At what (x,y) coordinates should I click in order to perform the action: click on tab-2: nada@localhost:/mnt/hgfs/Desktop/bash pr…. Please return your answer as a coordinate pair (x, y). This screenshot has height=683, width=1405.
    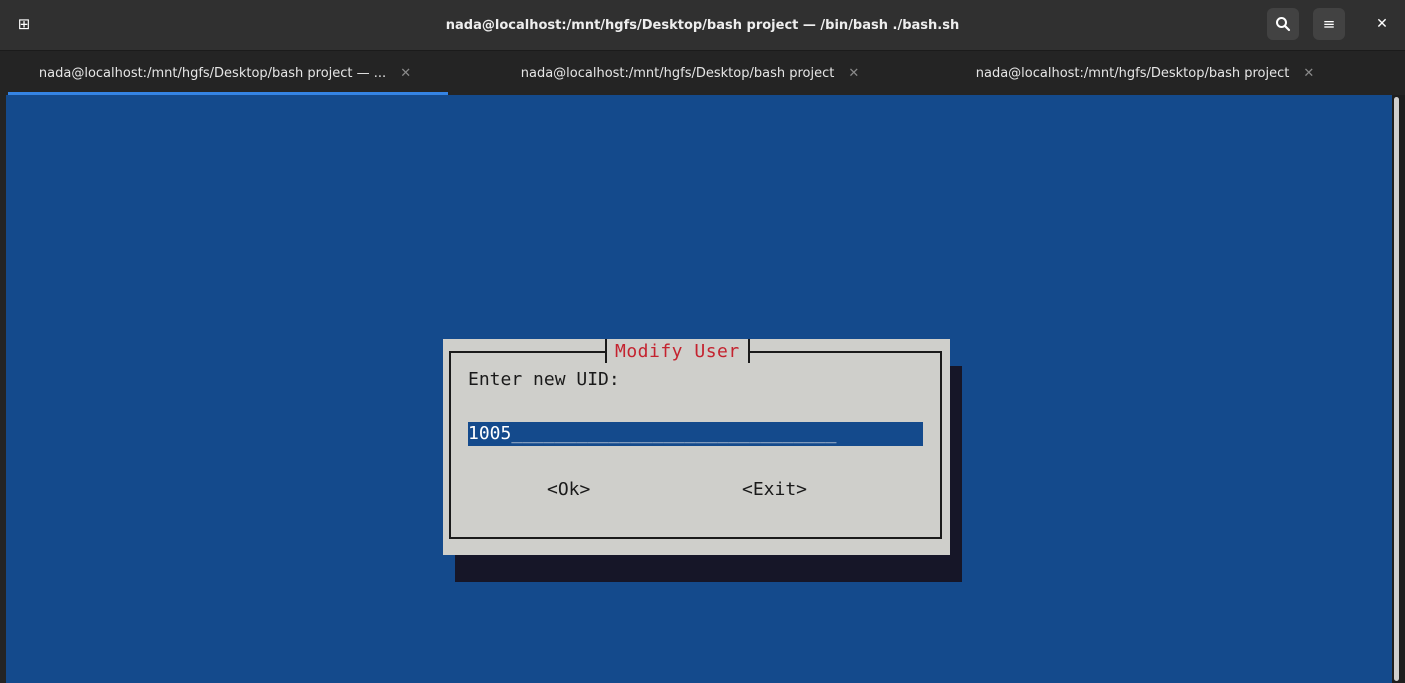
    Looking at the image, I should click on (690, 73).